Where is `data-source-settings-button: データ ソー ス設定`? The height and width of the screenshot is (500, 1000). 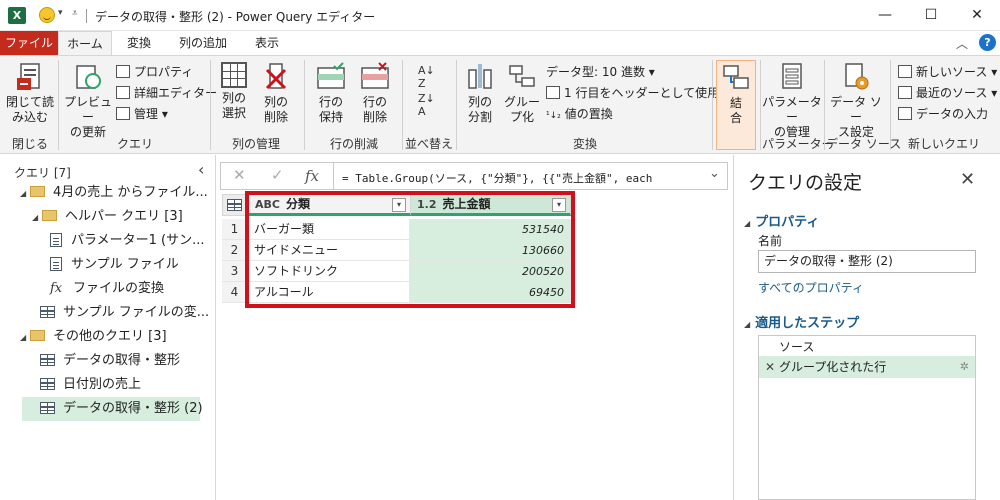 data-source-settings-button: データ ソー ス設定 is located at coordinates (856, 101).